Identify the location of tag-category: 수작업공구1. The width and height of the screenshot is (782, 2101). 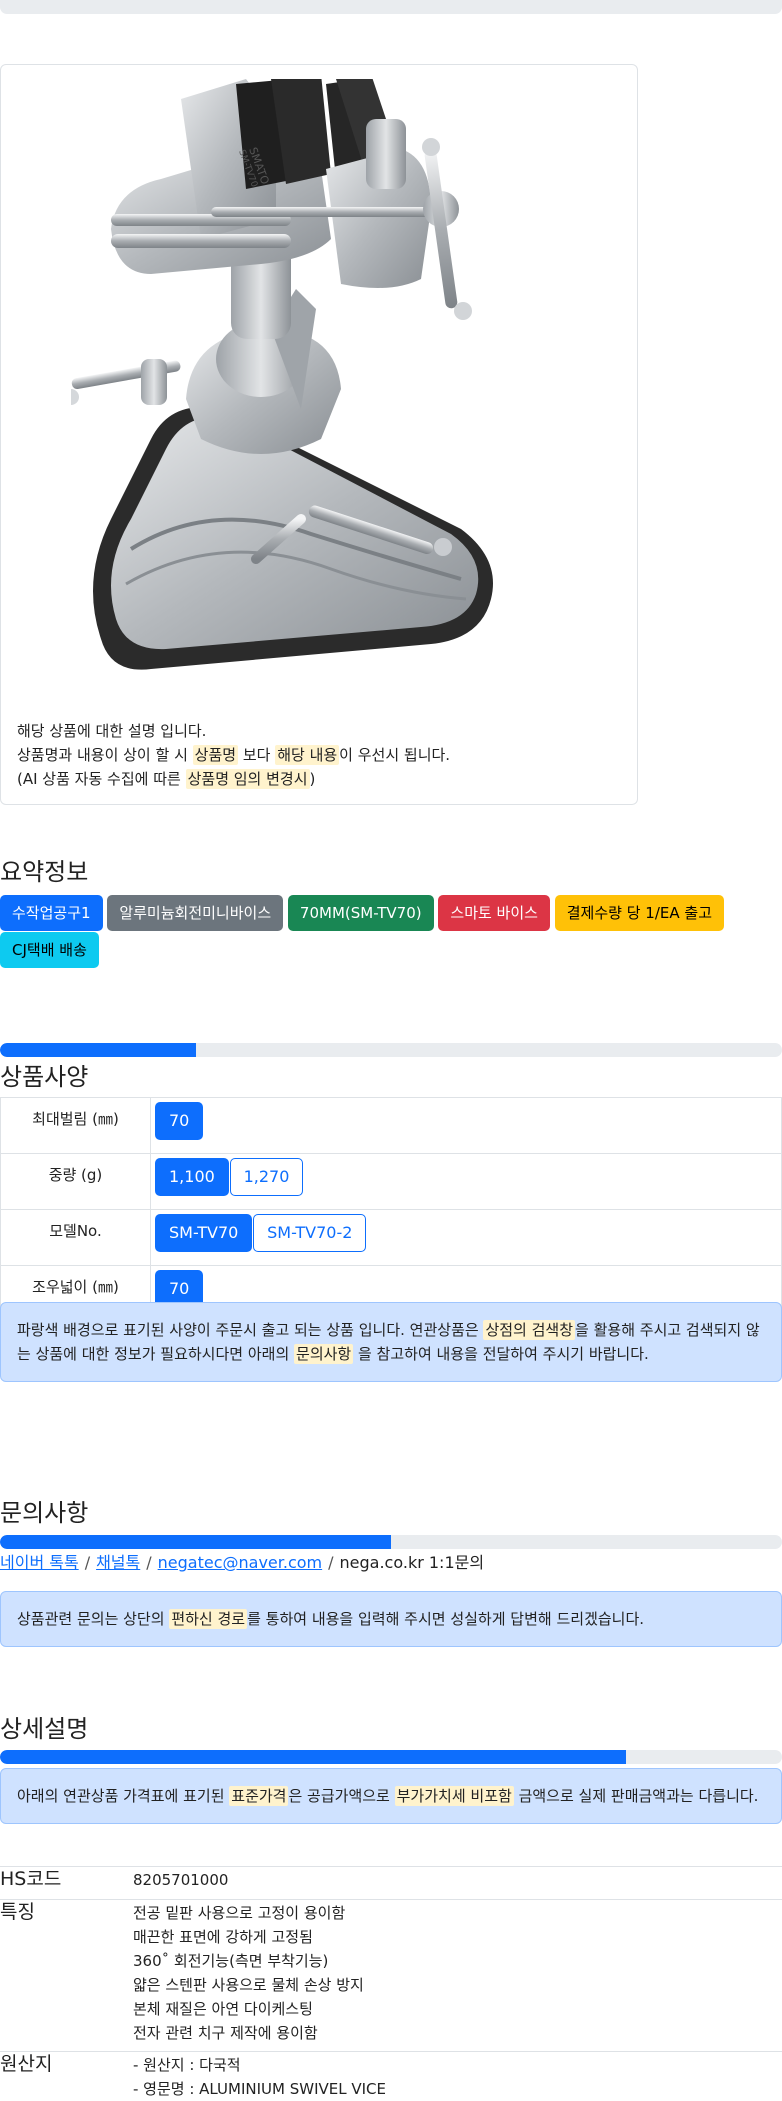
(51, 913).